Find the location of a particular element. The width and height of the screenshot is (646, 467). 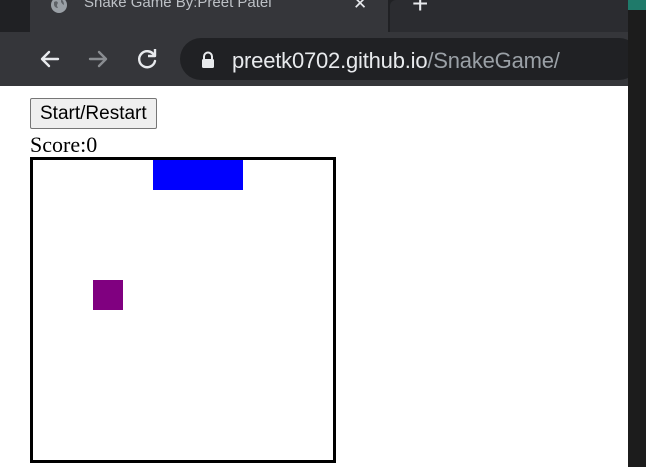

lock-icon is located at coordinates (208, 60).